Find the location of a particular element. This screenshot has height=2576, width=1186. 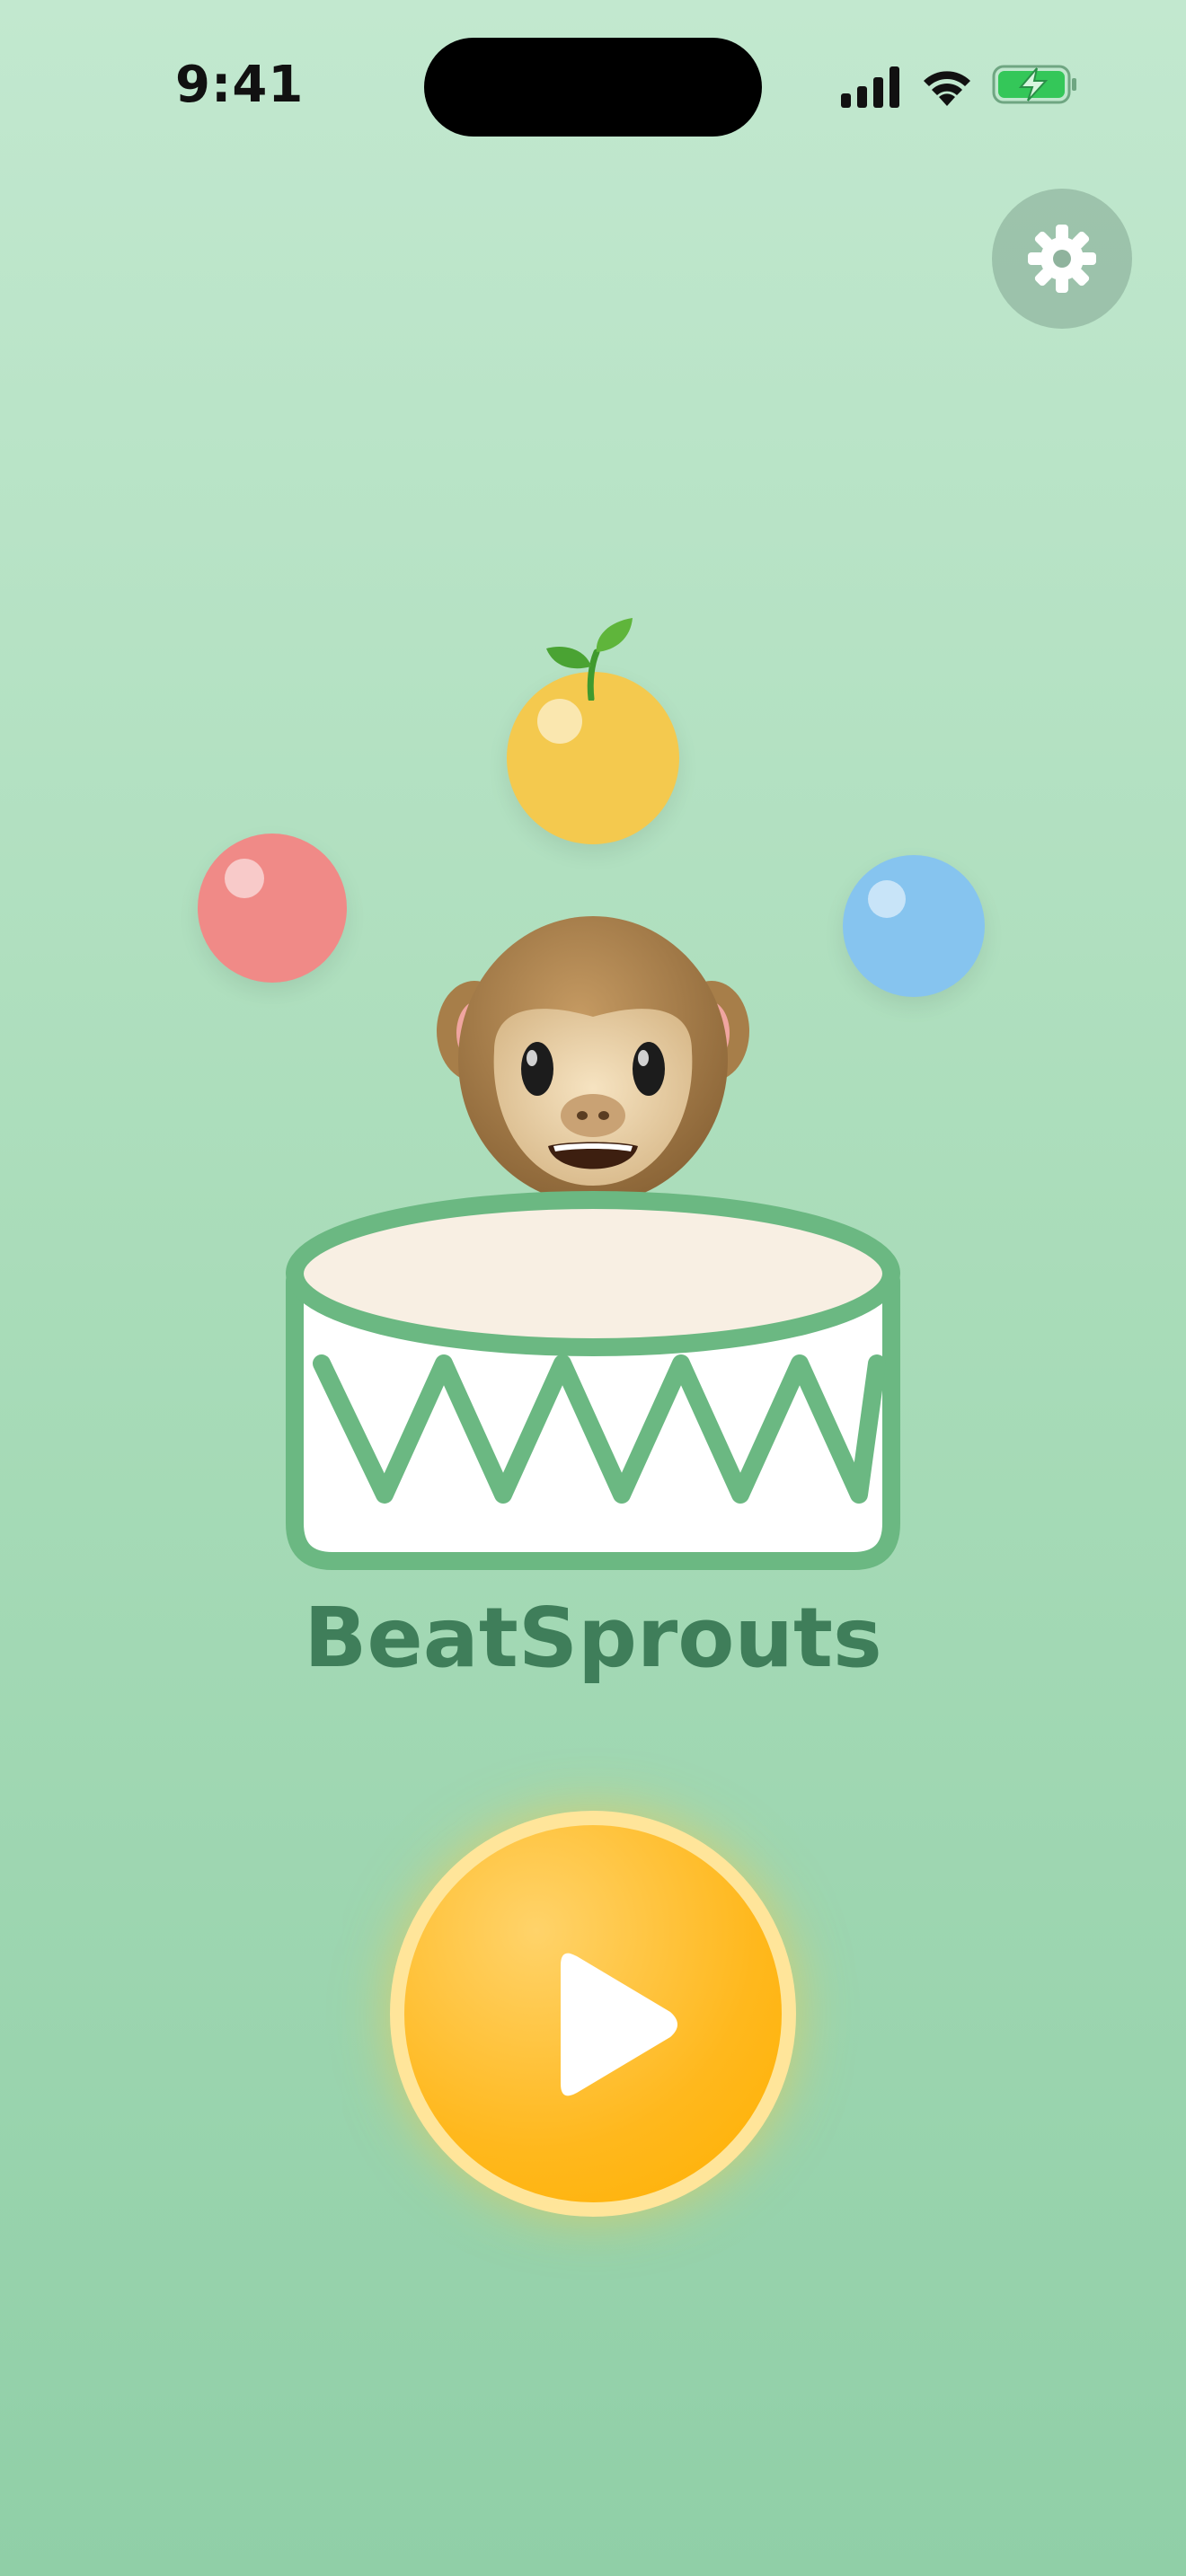

play-icon is located at coordinates (619, 2024).